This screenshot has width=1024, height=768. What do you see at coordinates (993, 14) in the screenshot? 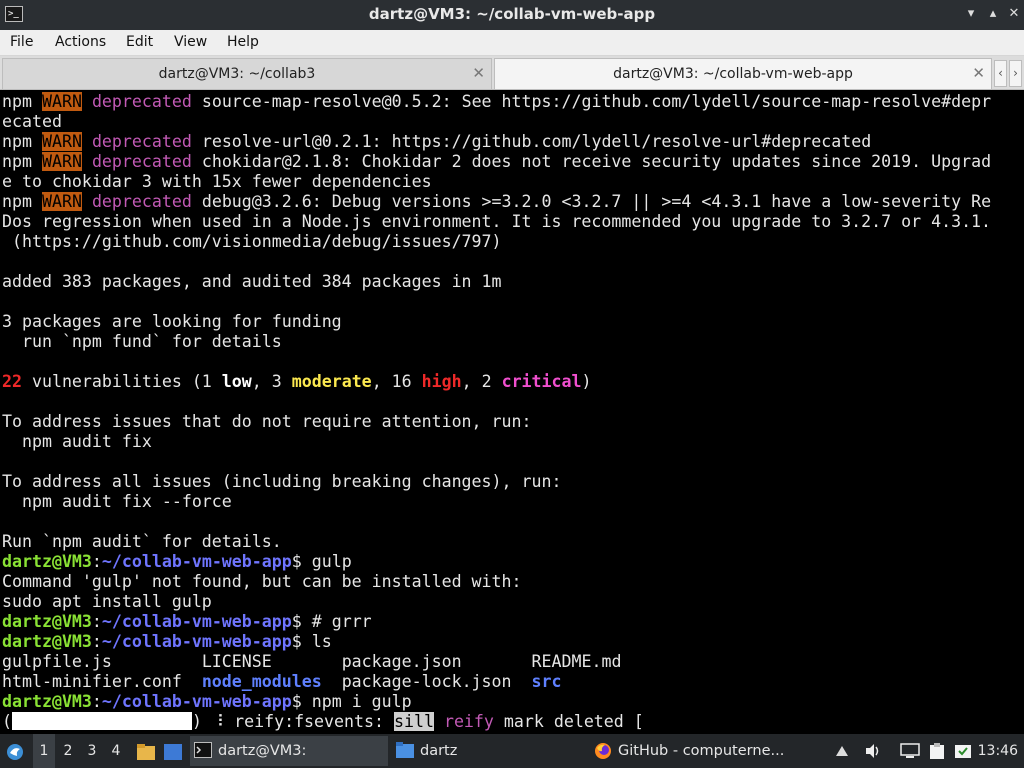
I see `maximize-button: ▴` at bounding box center [993, 14].